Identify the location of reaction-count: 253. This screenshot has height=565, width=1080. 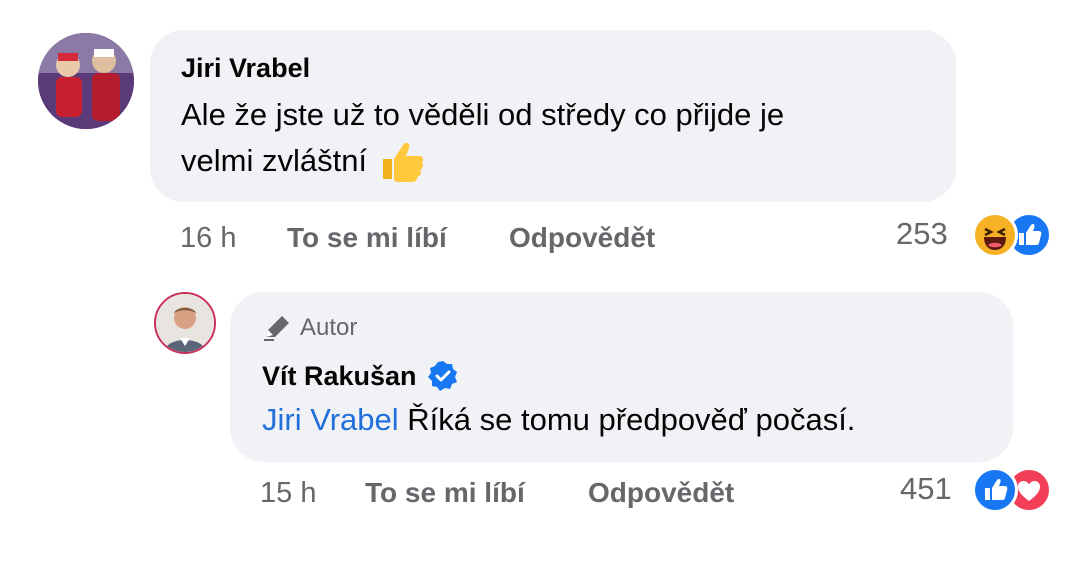
(922, 234).